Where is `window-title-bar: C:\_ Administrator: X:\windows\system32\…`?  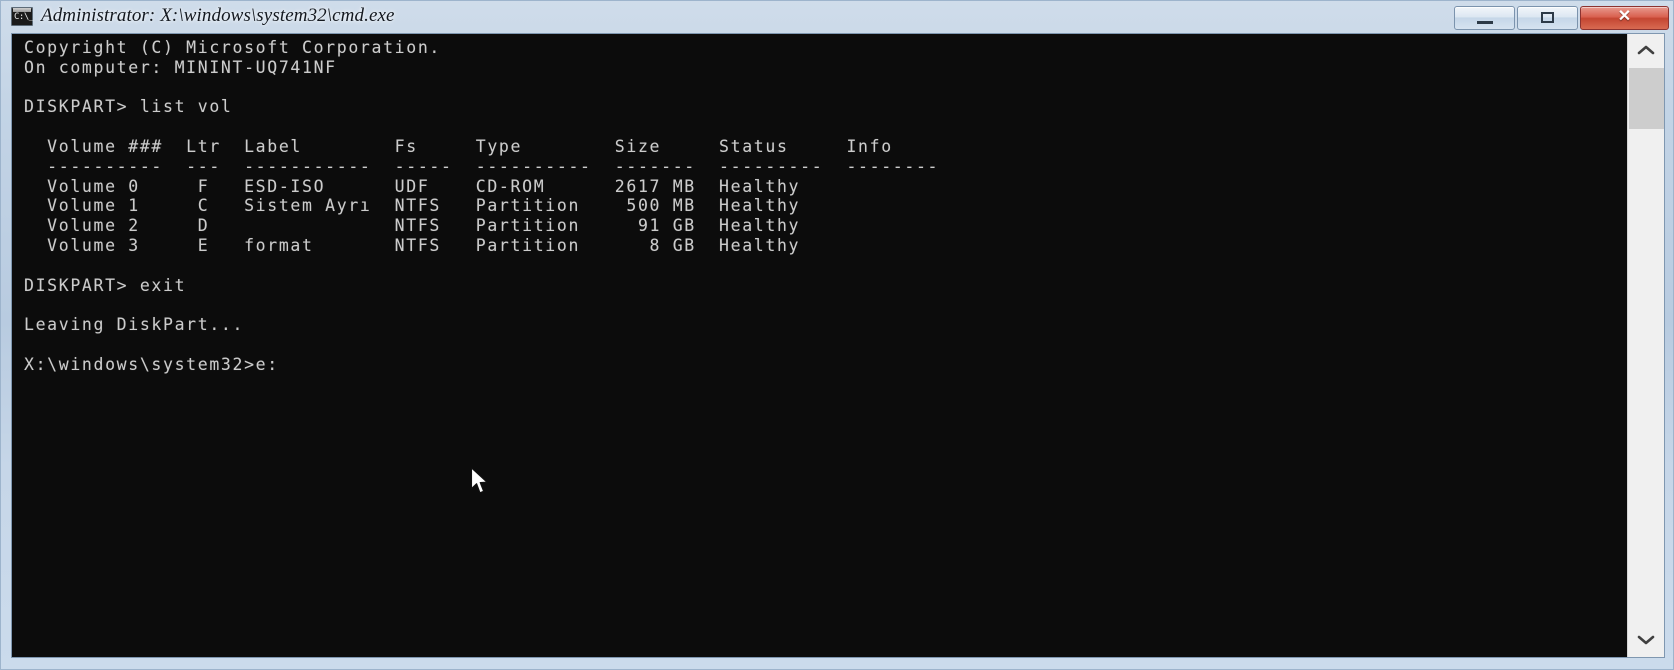 window-title-bar: C:\_ Administrator: X:\windows\system32\… is located at coordinates (837, 16).